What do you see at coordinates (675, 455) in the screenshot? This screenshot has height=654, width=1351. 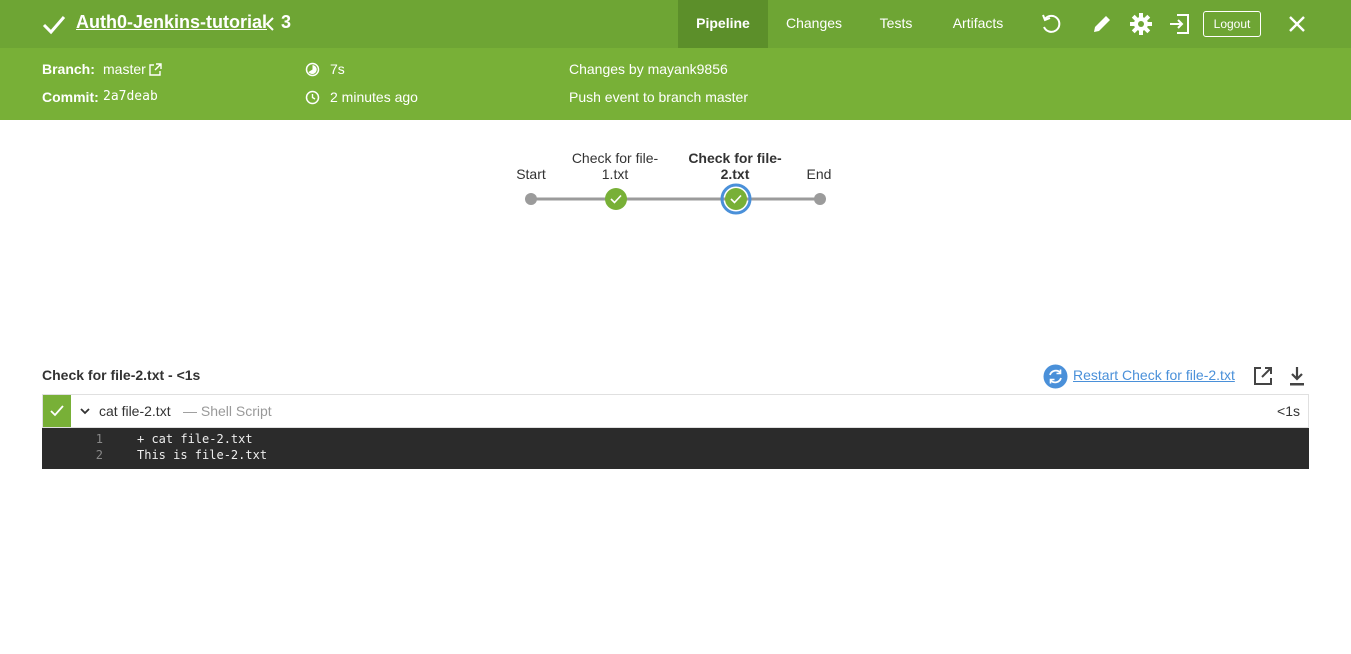 I see `log-line: 2 This is file-2.txt` at bounding box center [675, 455].